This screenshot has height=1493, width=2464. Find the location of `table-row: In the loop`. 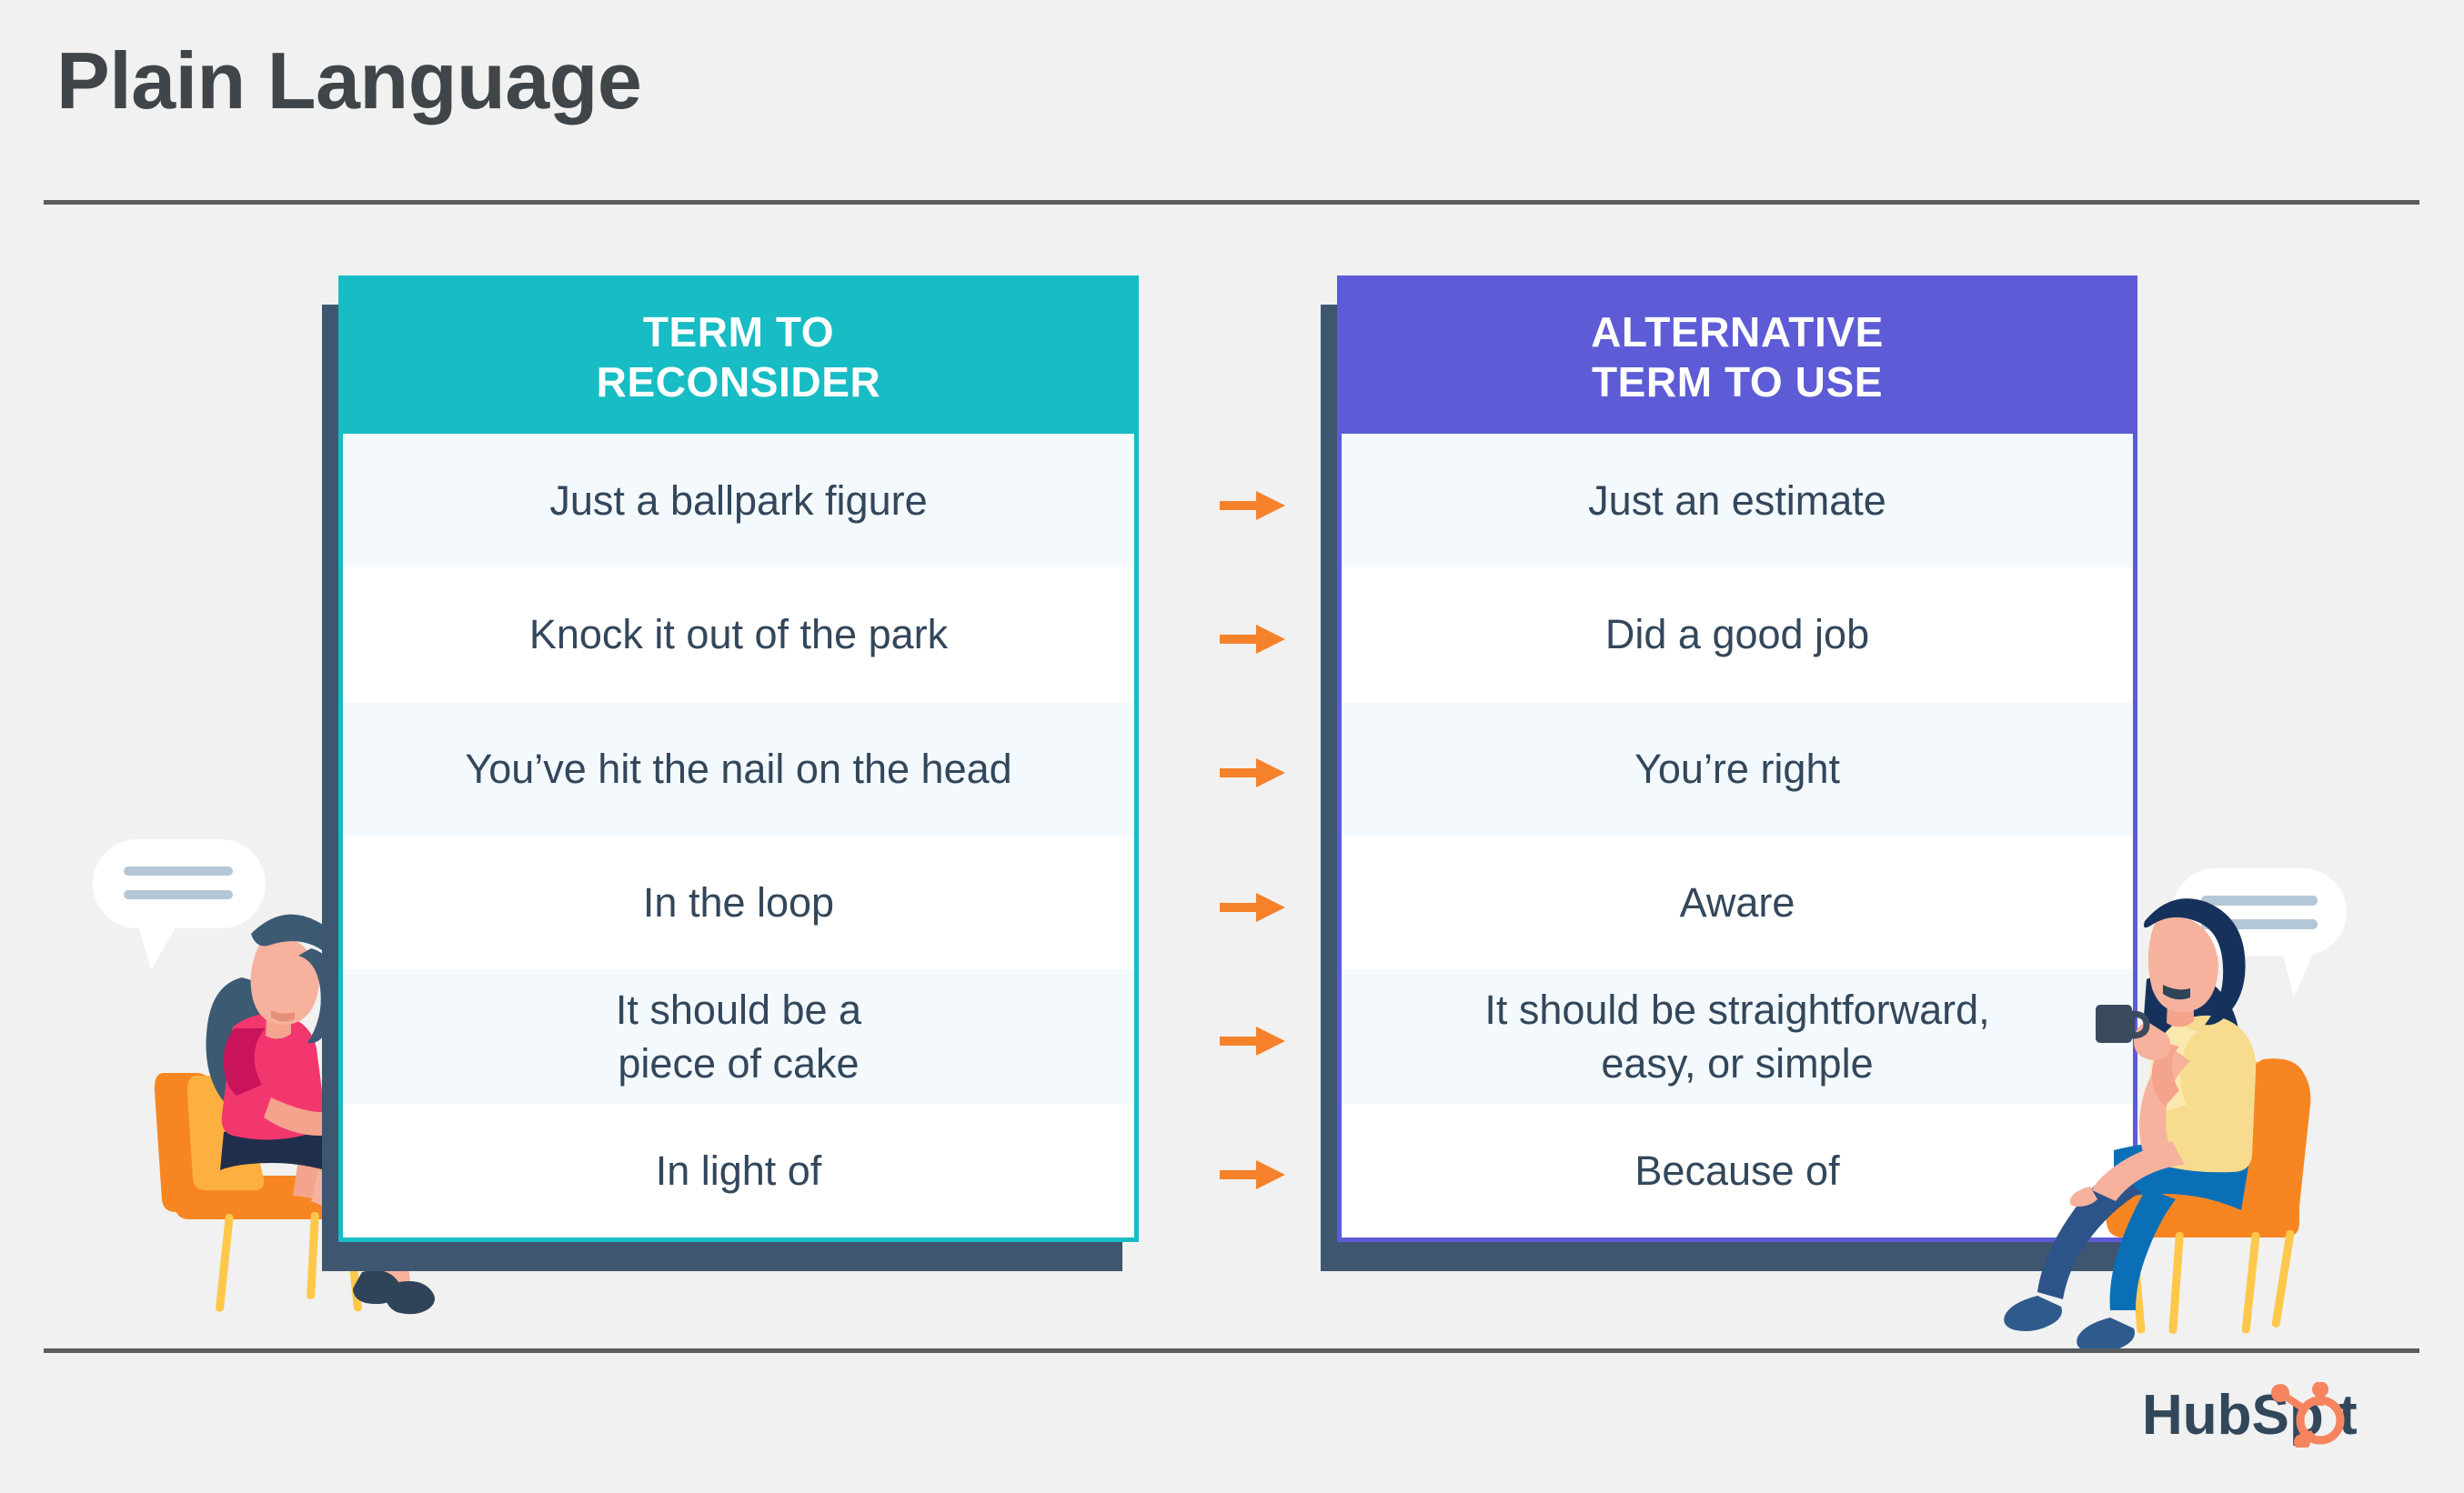

table-row: In the loop is located at coordinates (738, 902).